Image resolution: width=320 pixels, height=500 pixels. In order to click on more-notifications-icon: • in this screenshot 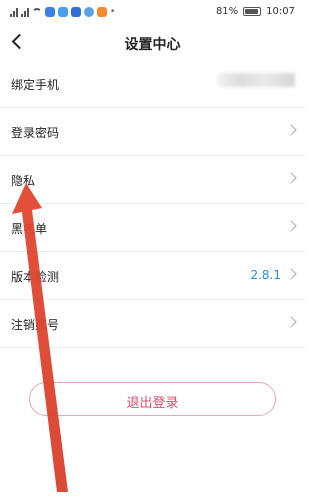, I will do `click(113, 12)`.